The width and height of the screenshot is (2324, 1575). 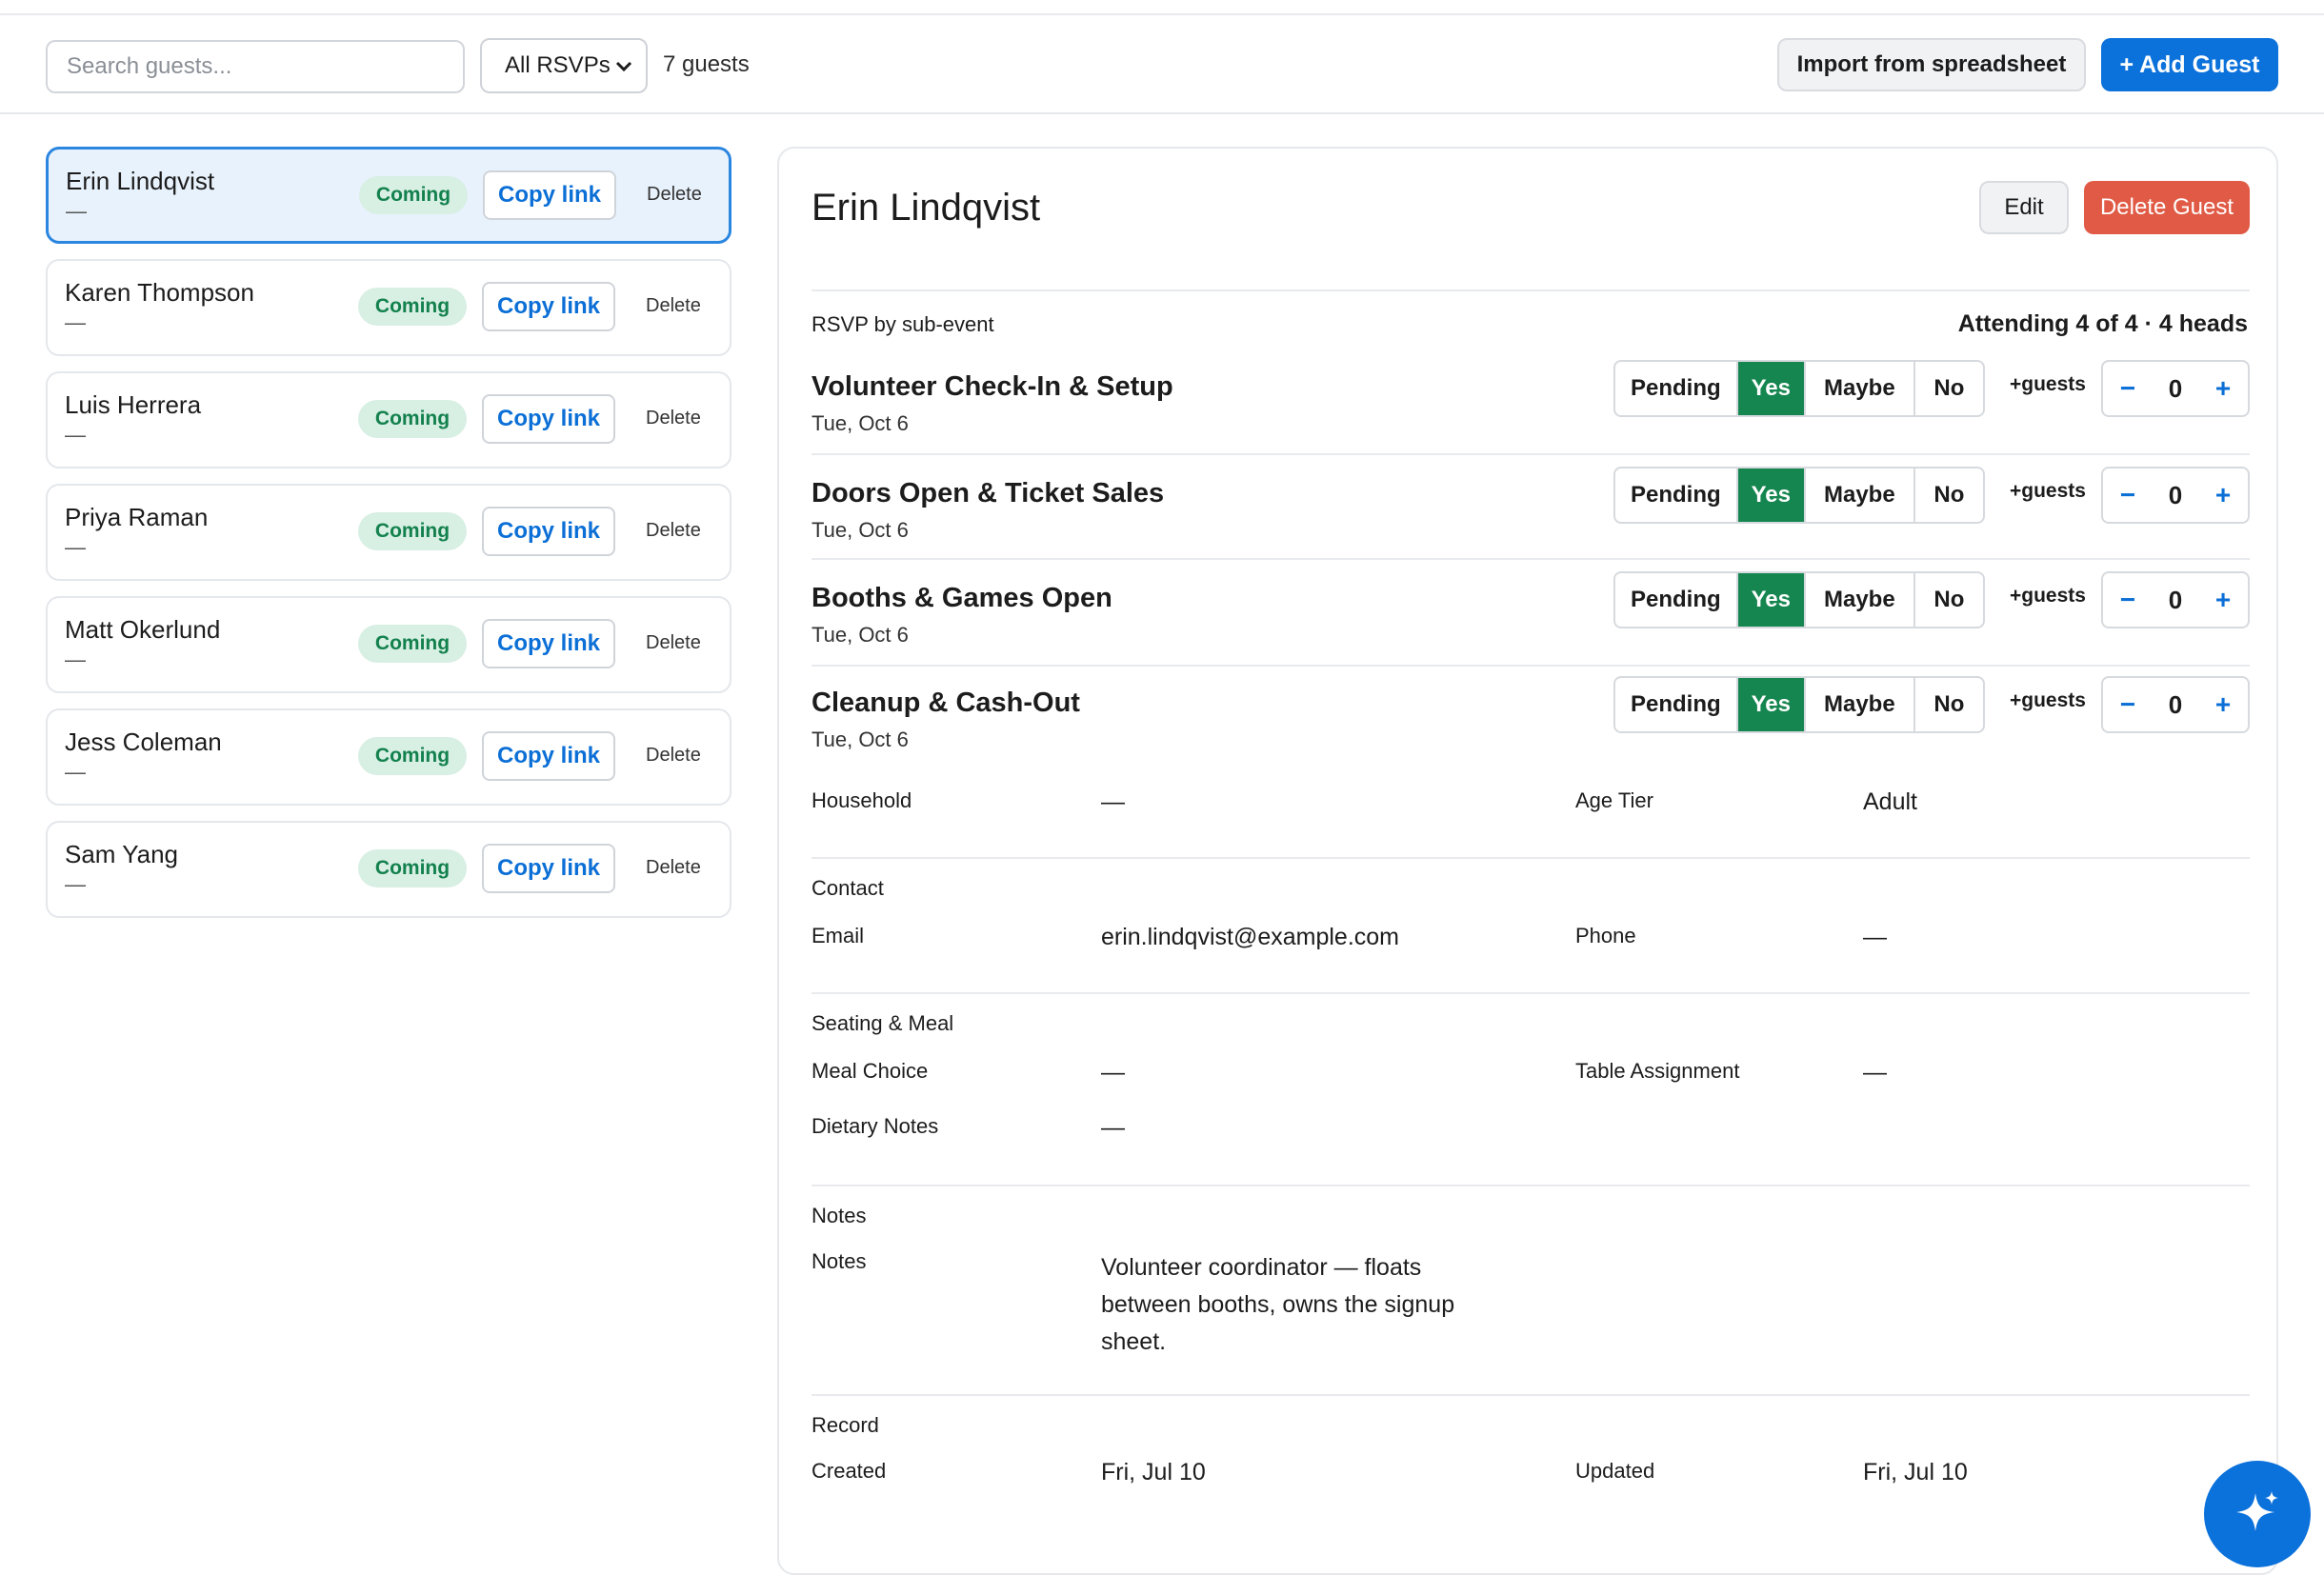 I want to click on guest-card: Jess Coleman — Coming Copy link Delete, so click(x=388, y=757).